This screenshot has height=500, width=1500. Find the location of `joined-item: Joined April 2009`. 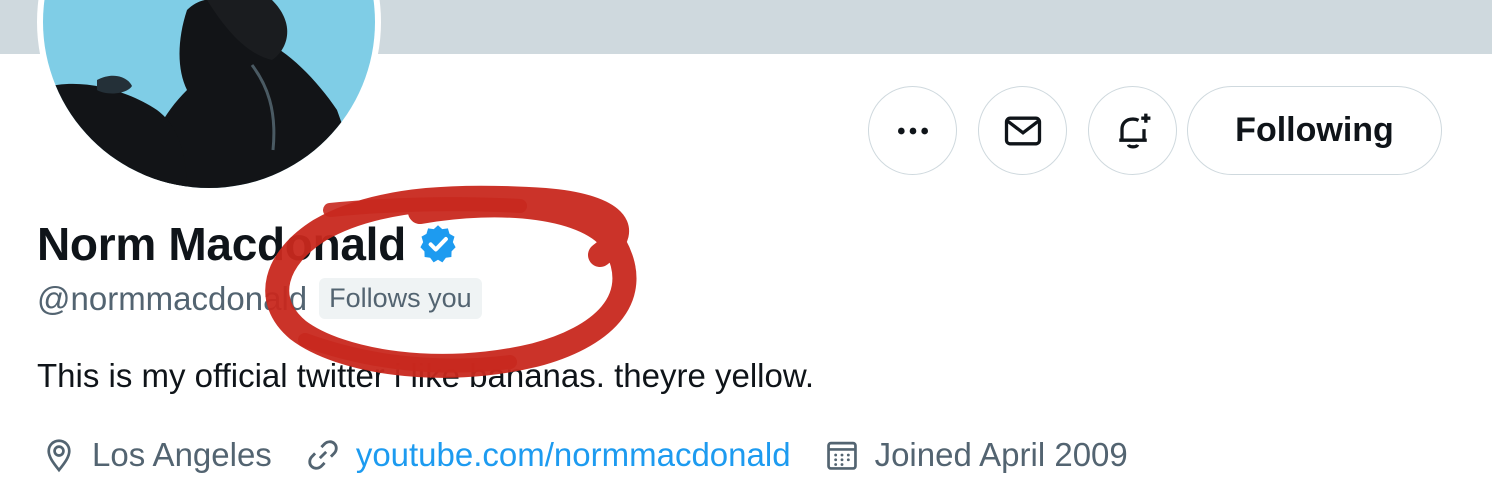

joined-item: Joined April 2009 is located at coordinates (975, 455).